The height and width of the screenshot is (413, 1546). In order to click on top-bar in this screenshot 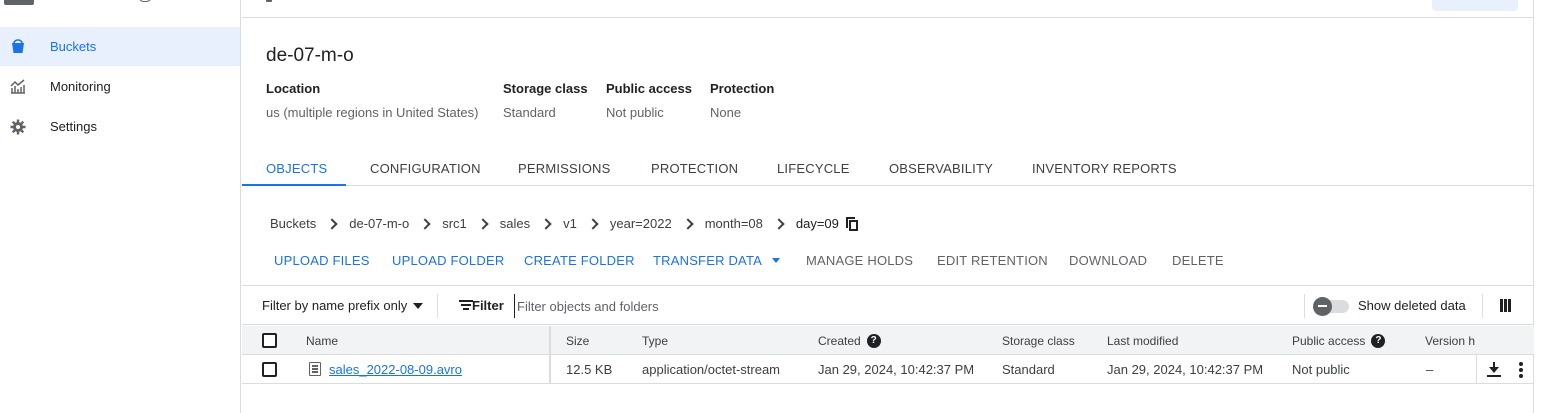, I will do `click(888, 9)`.